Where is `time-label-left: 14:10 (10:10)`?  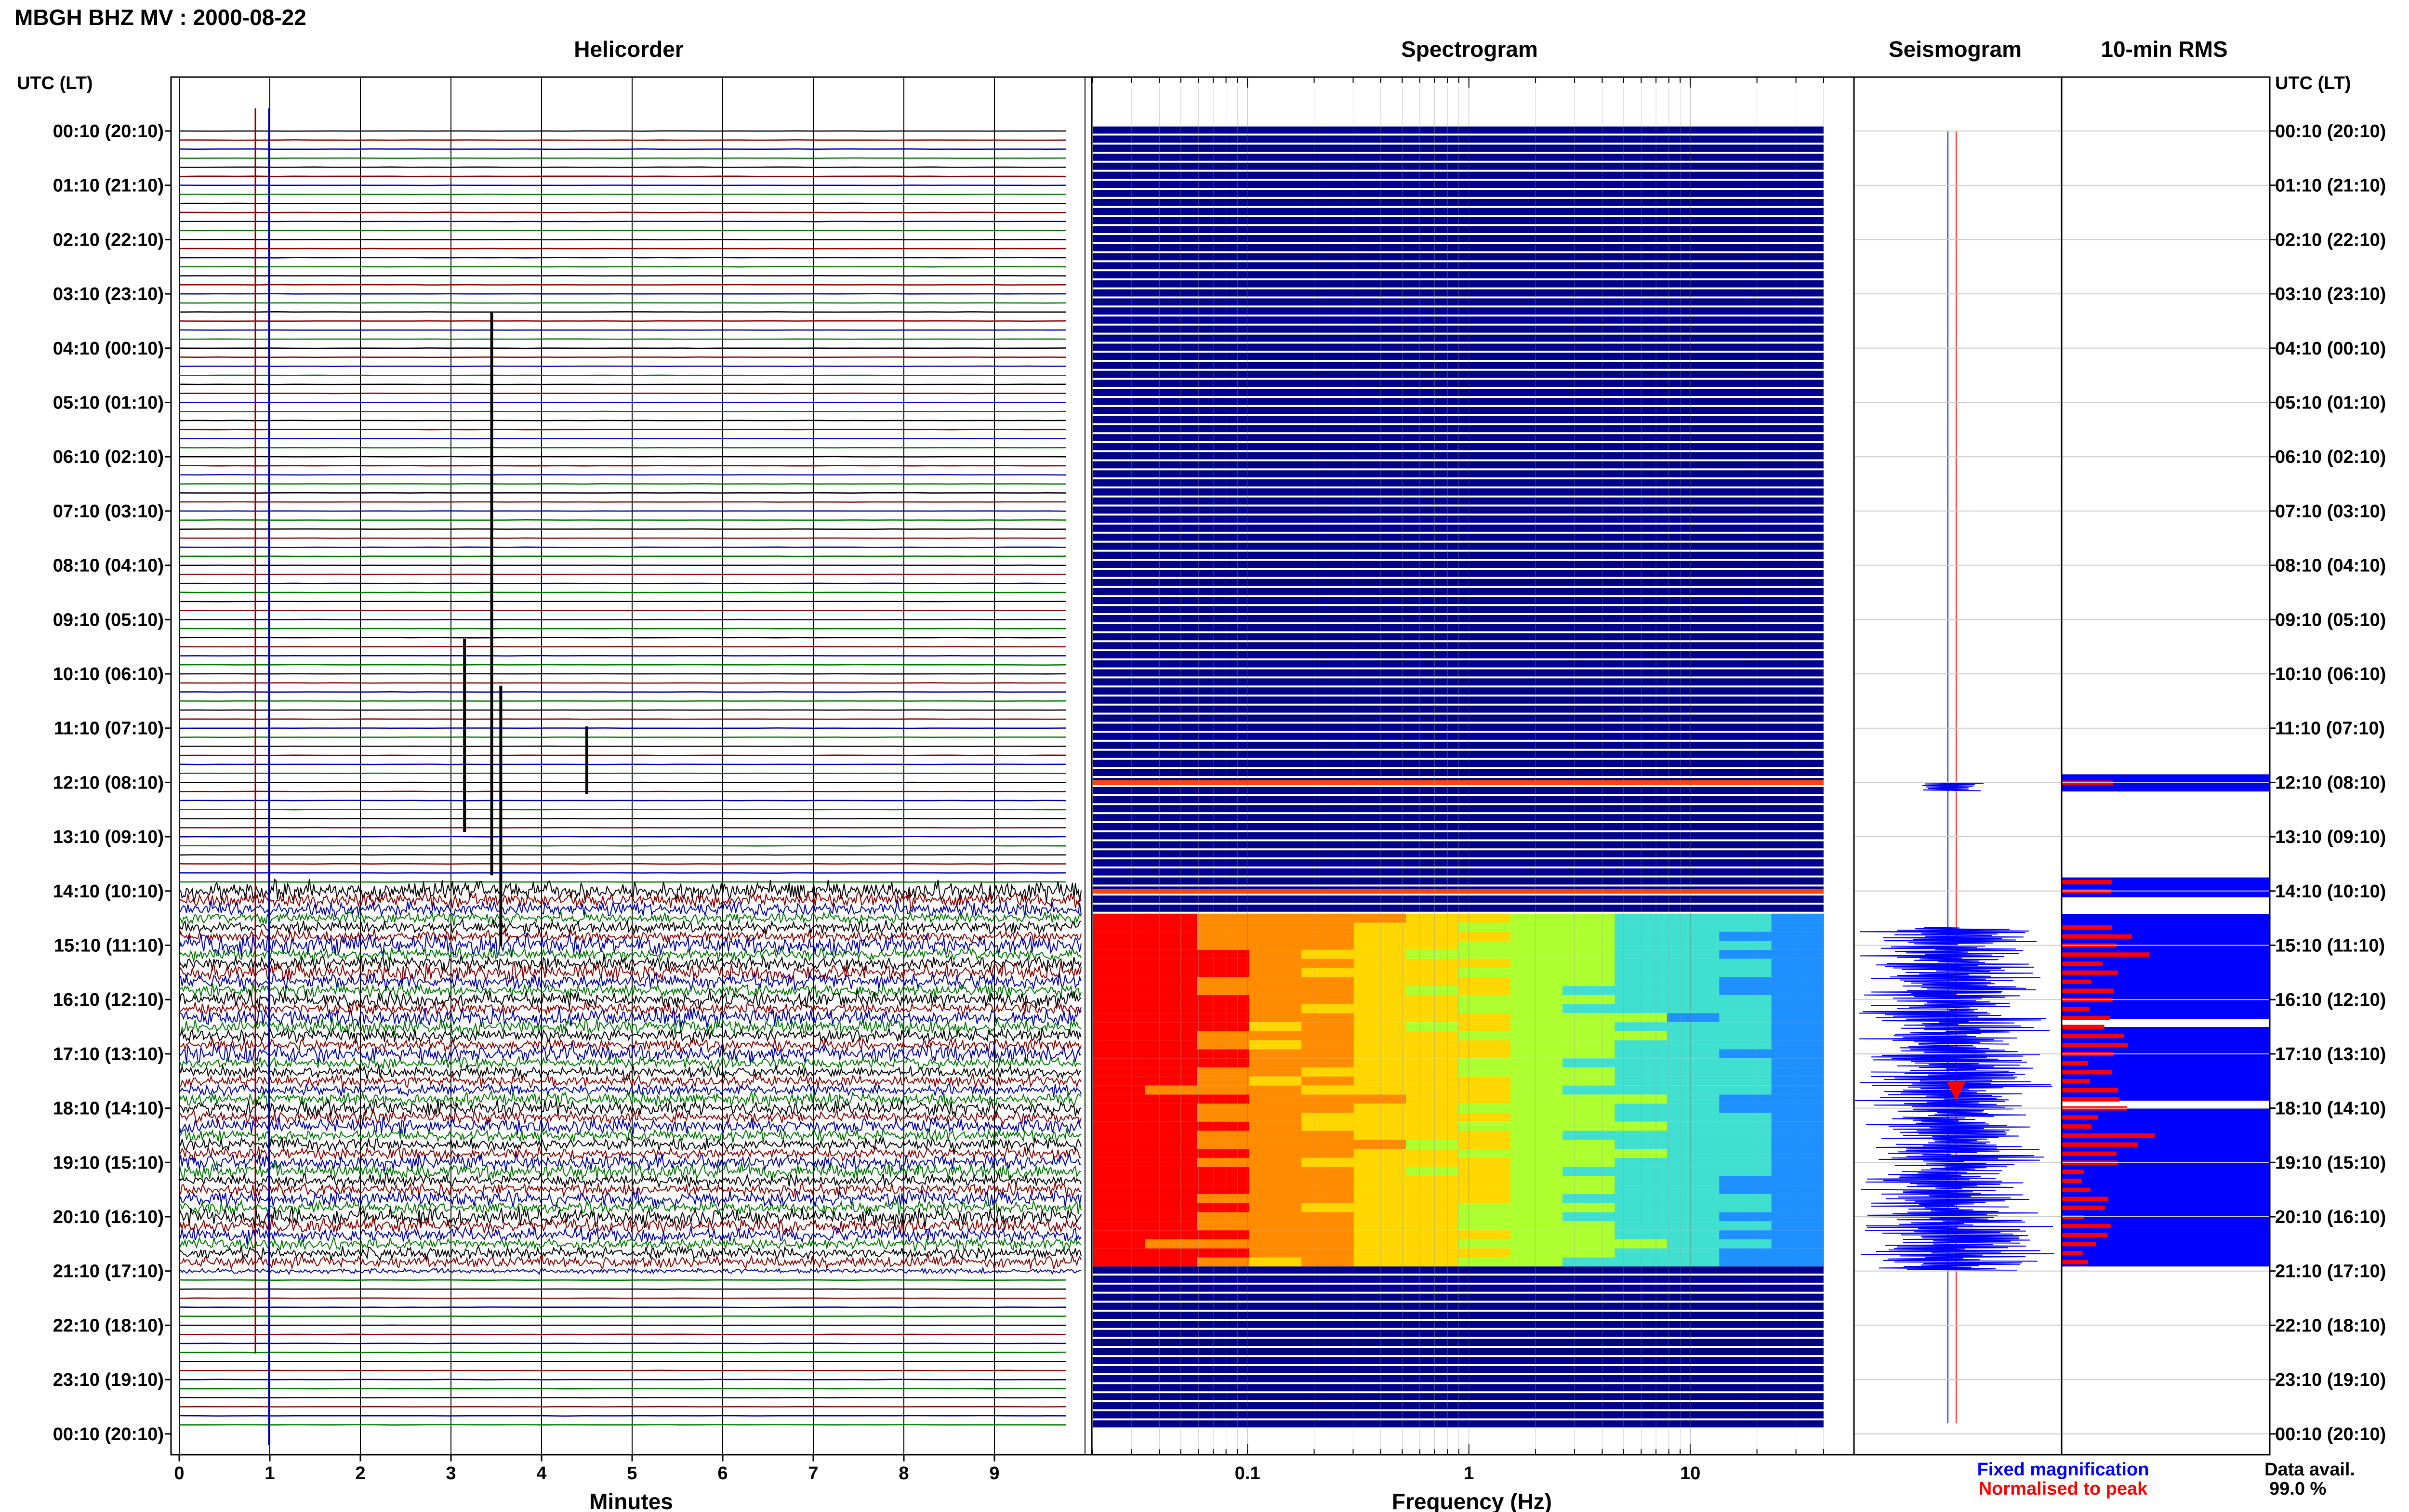
time-label-left: 14:10 (10:10) is located at coordinates (108, 891).